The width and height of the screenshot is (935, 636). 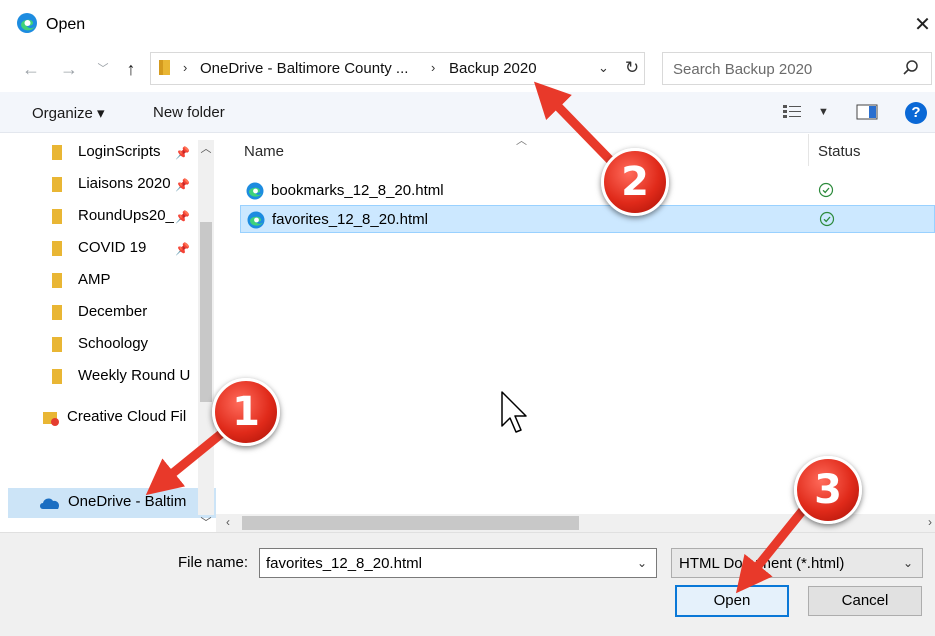 What do you see at coordinates (635, 182) in the screenshot?
I see `annotation-badge-2: 2` at bounding box center [635, 182].